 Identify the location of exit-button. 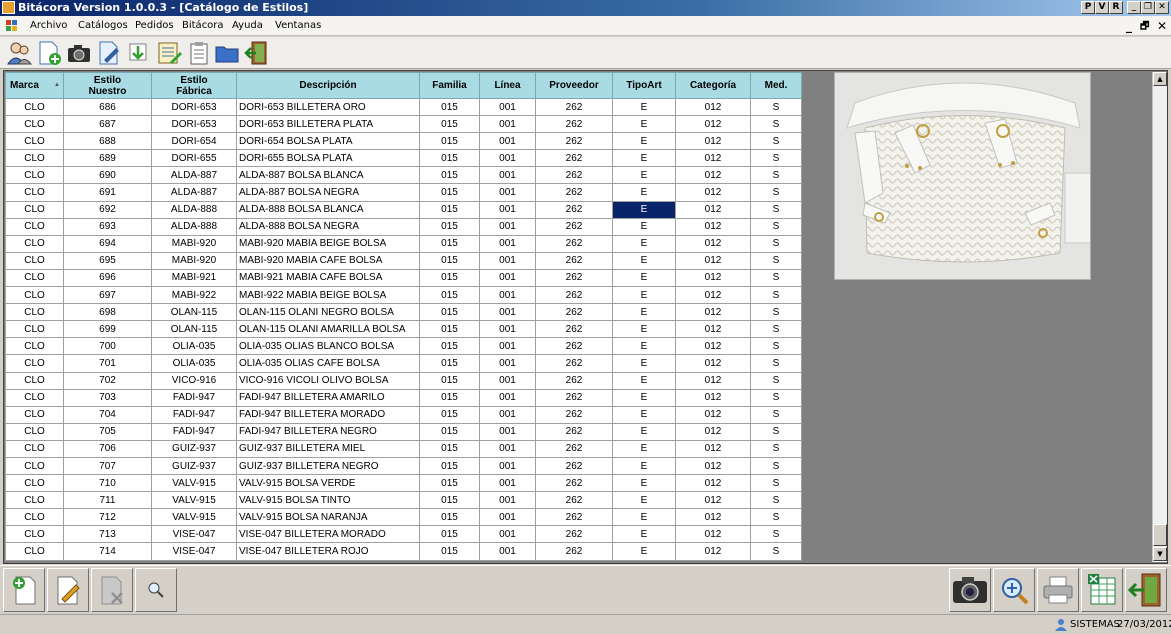
(1146, 590).